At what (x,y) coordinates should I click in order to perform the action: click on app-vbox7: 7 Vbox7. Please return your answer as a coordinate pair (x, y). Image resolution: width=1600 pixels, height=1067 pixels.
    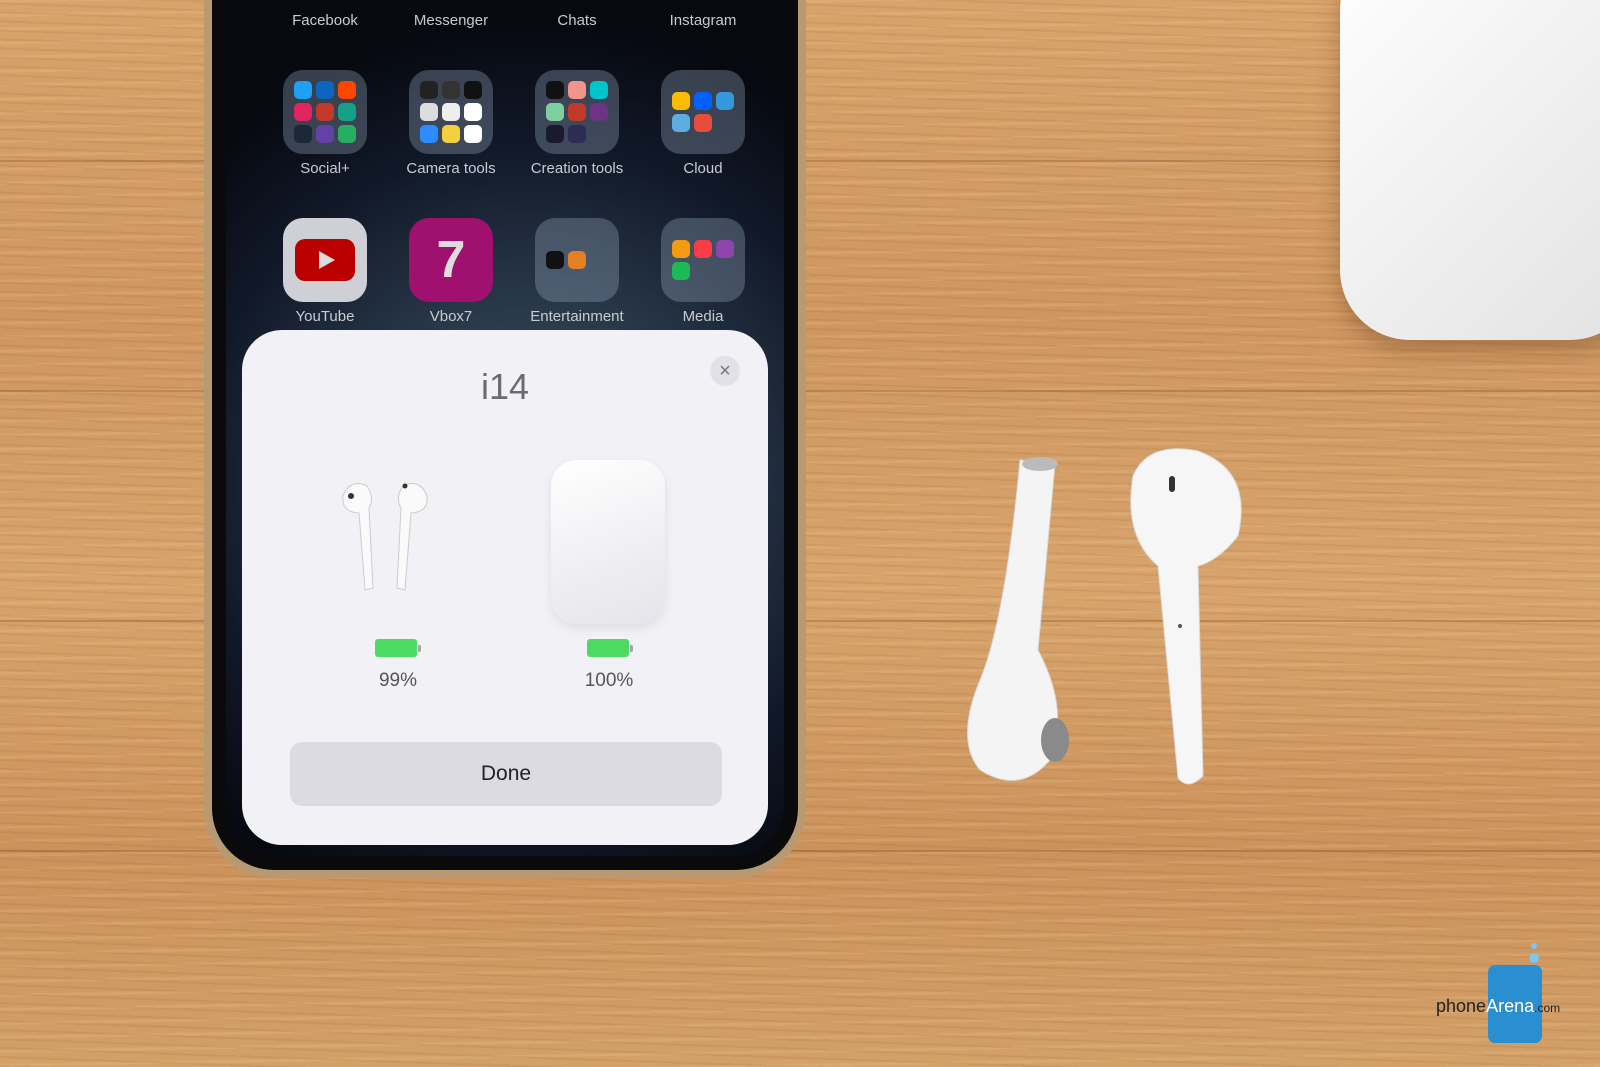
    Looking at the image, I should click on (451, 271).